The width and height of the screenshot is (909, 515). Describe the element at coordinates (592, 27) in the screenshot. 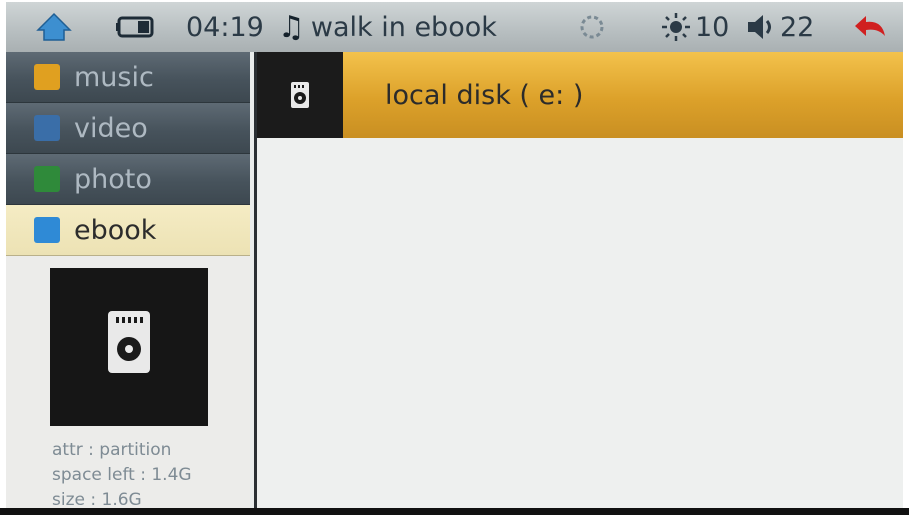

I see `hold-lock-icon` at that location.